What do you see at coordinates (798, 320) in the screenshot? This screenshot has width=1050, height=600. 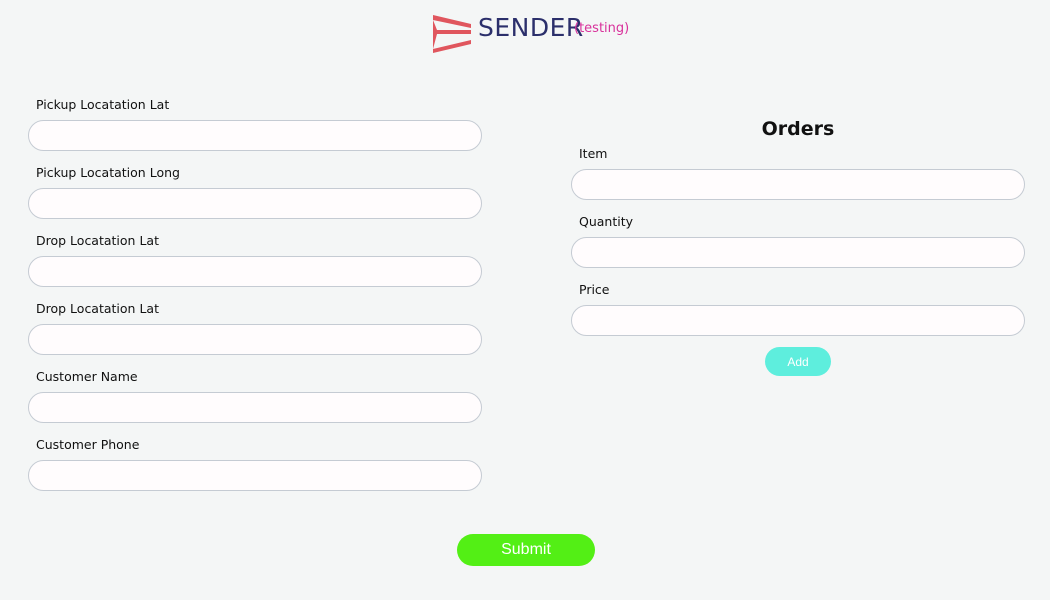 I see `price-input` at bounding box center [798, 320].